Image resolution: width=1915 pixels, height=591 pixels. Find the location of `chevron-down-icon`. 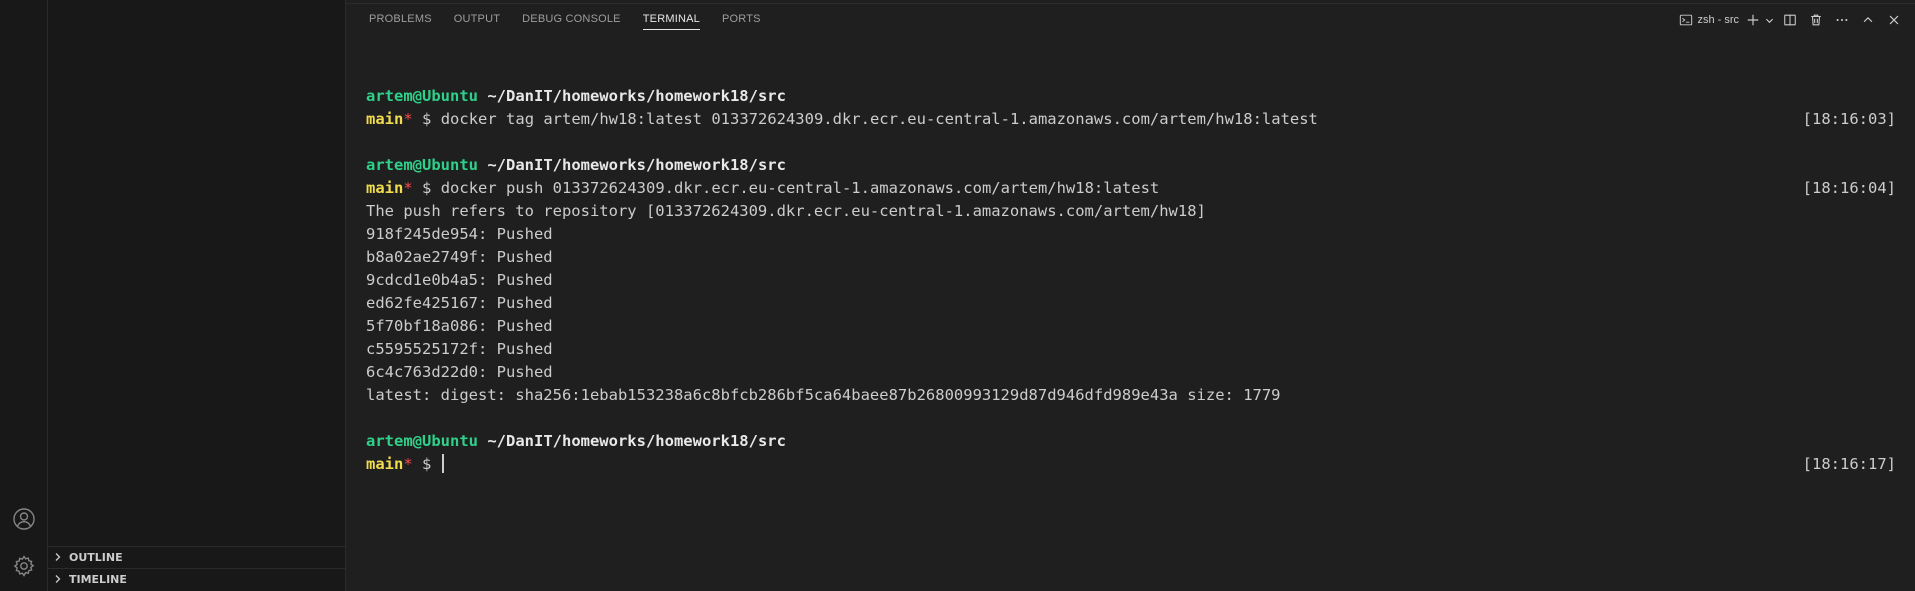

chevron-down-icon is located at coordinates (1769, 20).